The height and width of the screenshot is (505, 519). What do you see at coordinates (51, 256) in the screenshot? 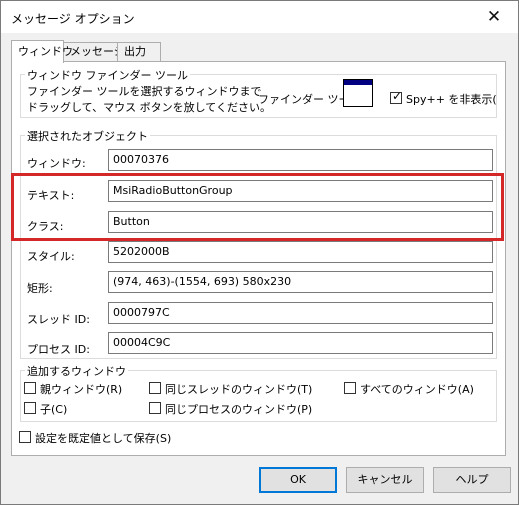
I see `style-label: スタイル:` at bounding box center [51, 256].